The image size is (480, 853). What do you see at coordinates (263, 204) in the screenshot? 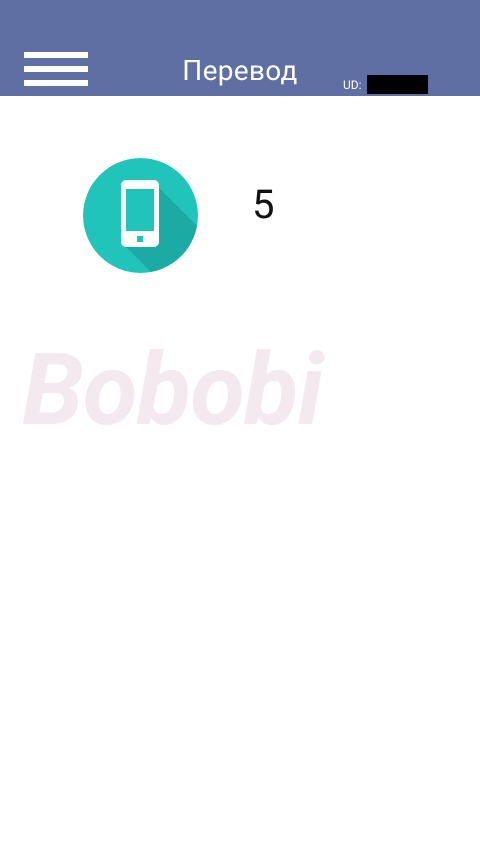
I see `device-count: 5` at bounding box center [263, 204].